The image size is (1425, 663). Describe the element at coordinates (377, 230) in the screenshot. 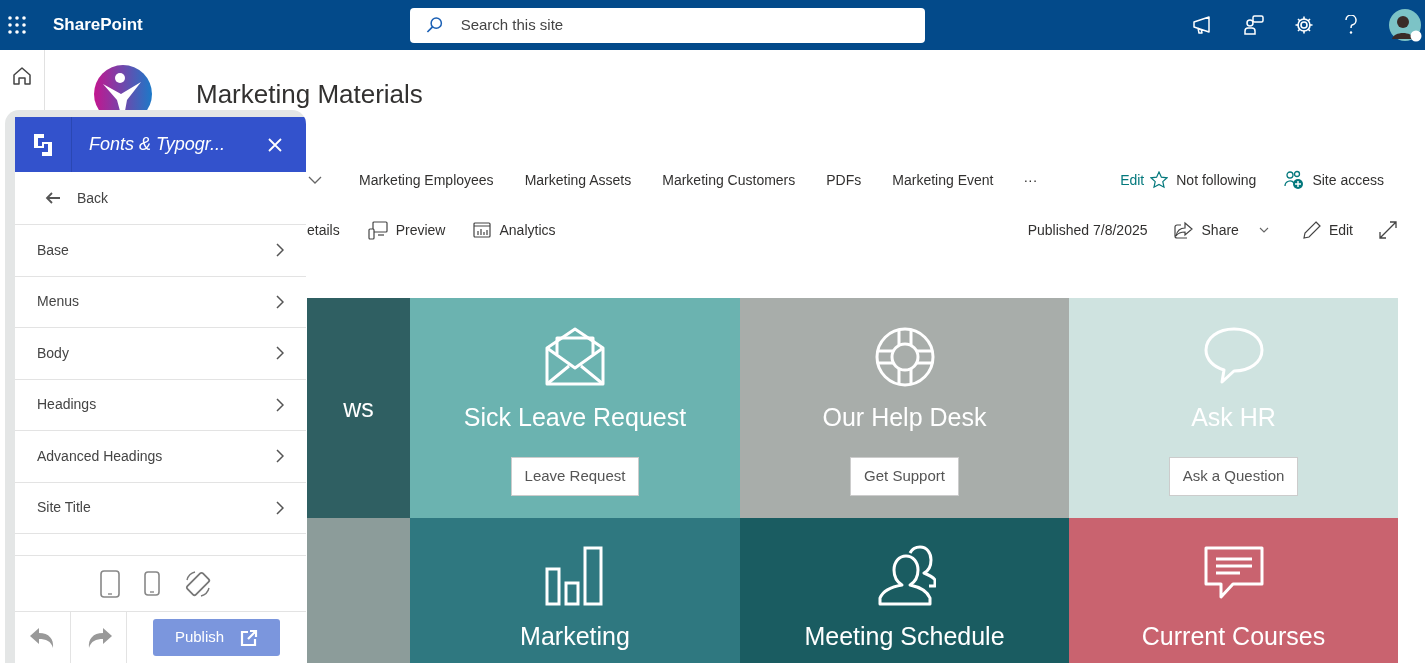

I see `devices-icon` at that location.